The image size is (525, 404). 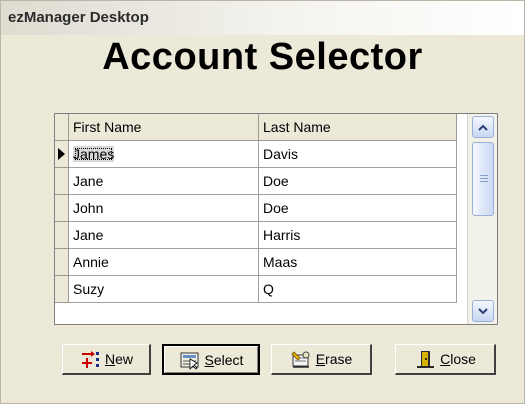 I want to click on accel-key: N, so click(x=110, y=359).